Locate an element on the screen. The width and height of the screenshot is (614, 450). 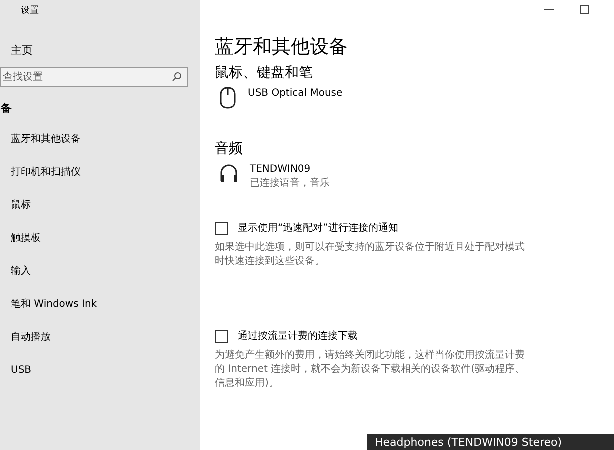
device-name: USB Optical Mouse is located at coordinates (295, 94).